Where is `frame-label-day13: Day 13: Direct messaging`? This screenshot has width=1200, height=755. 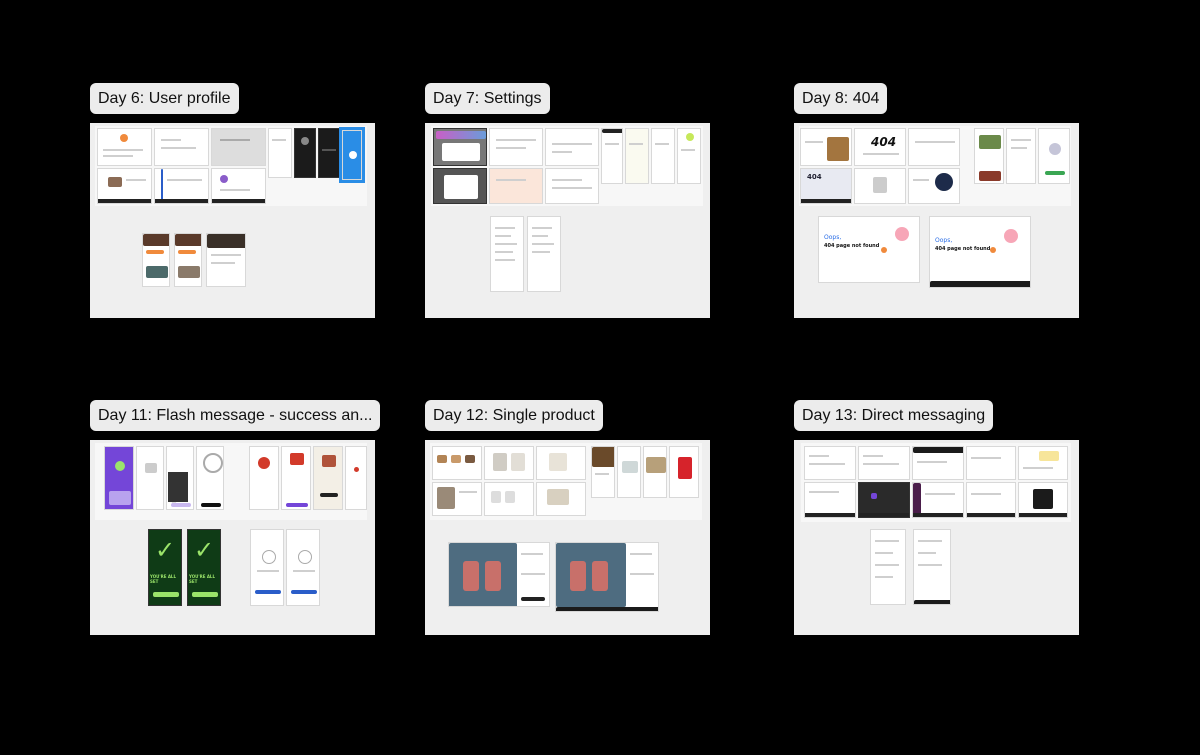 frame-label-day13: Day 13: Direct messaging is located at coordinates (894, 415).